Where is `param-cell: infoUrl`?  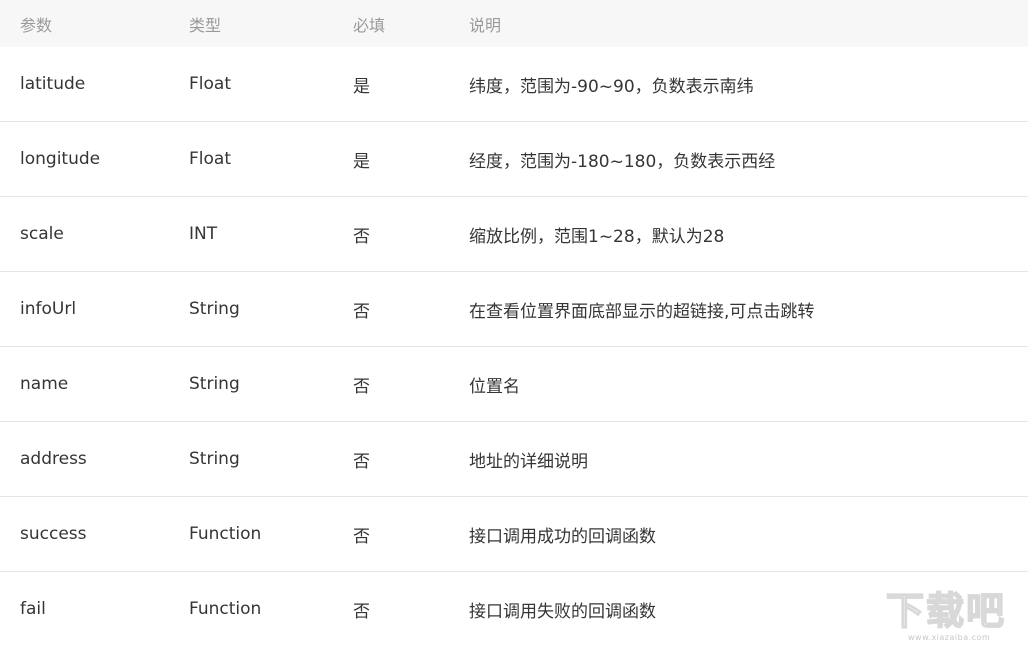 param-cell: infoUrl is located at coordinates (48, 309).